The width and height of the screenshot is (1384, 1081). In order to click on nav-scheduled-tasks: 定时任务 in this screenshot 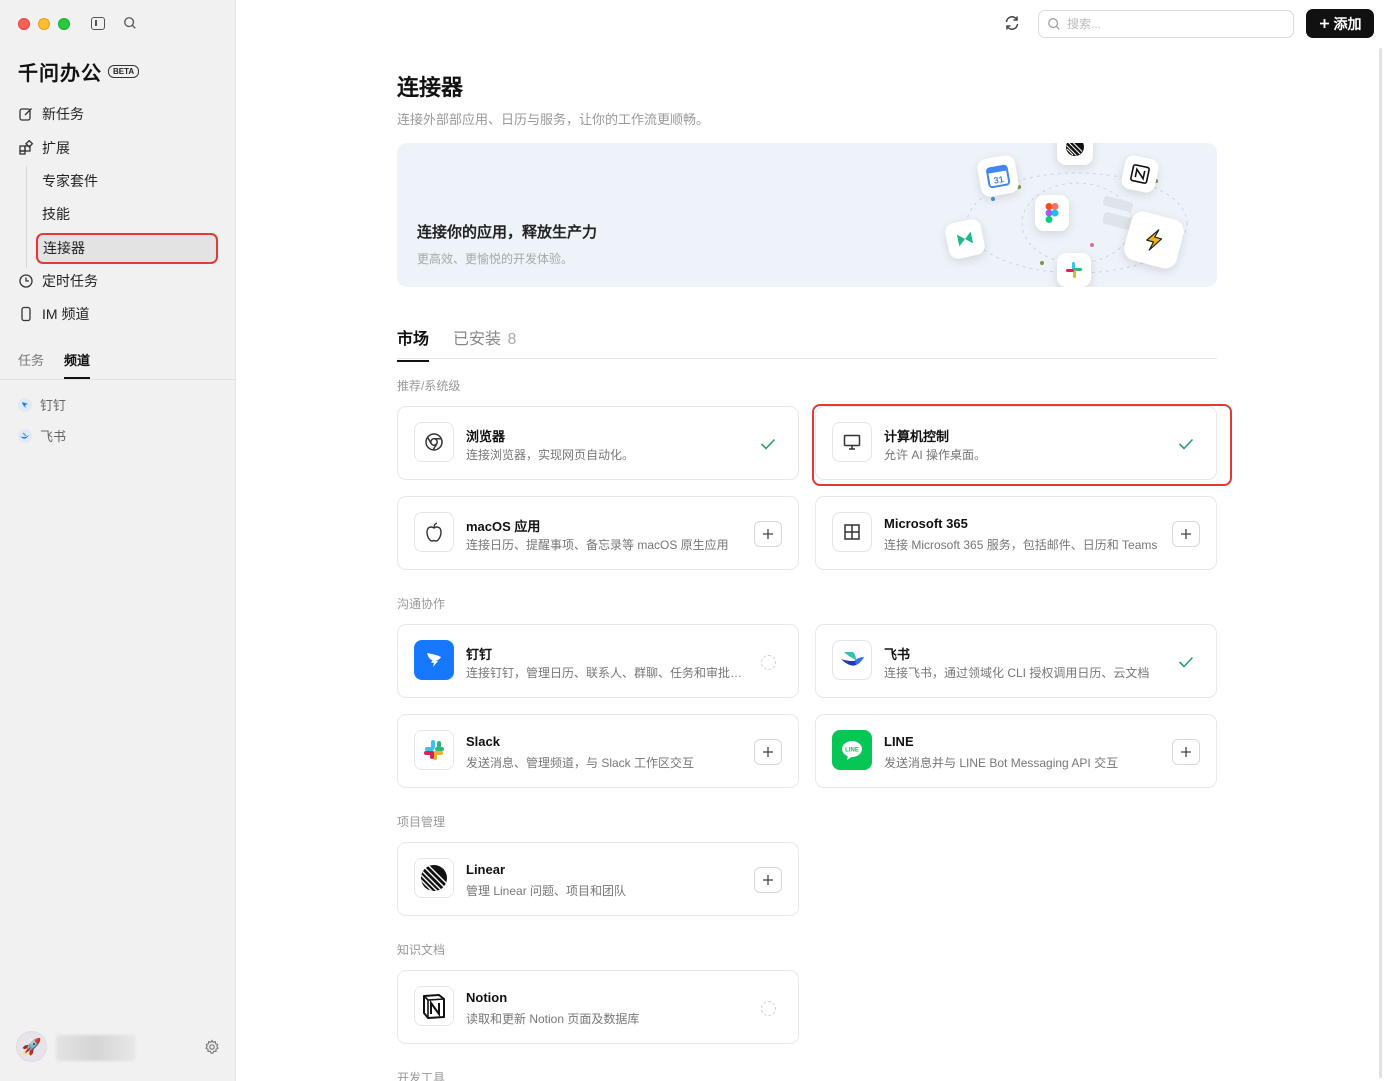, I will do `click(58, 281)`.